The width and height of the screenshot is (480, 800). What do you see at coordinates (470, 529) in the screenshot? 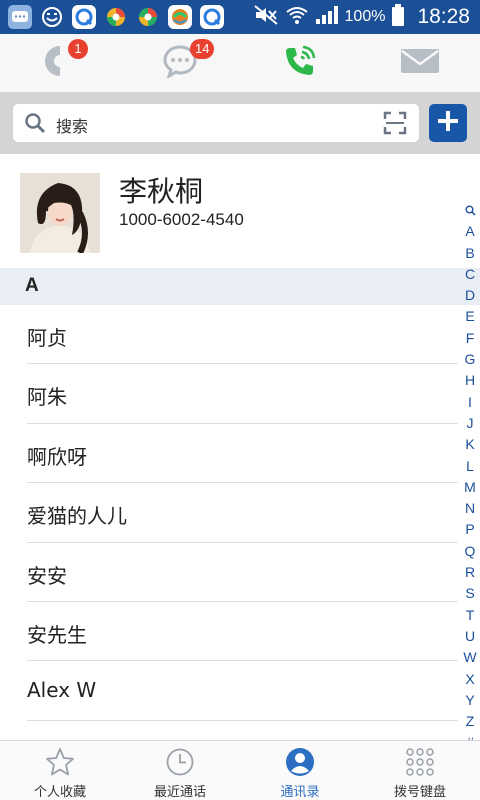
I see `index-letter: P` at bounding box center [470, 529].